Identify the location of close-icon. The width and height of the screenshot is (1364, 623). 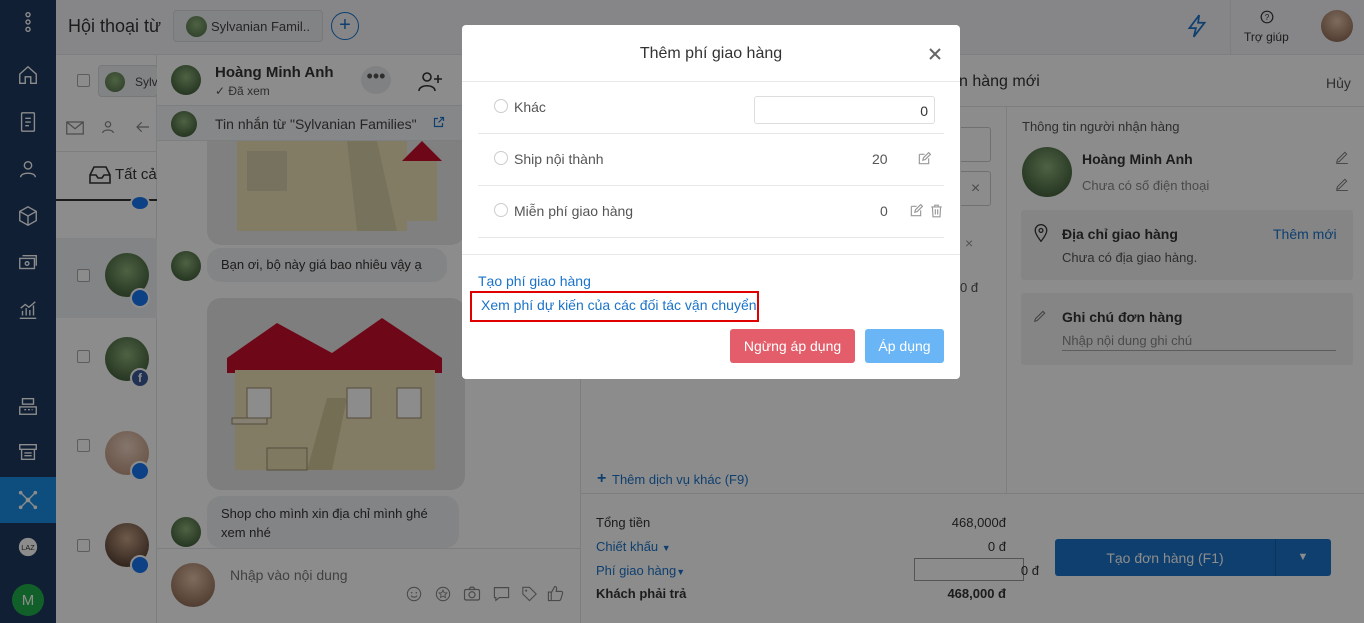
(935, 54).